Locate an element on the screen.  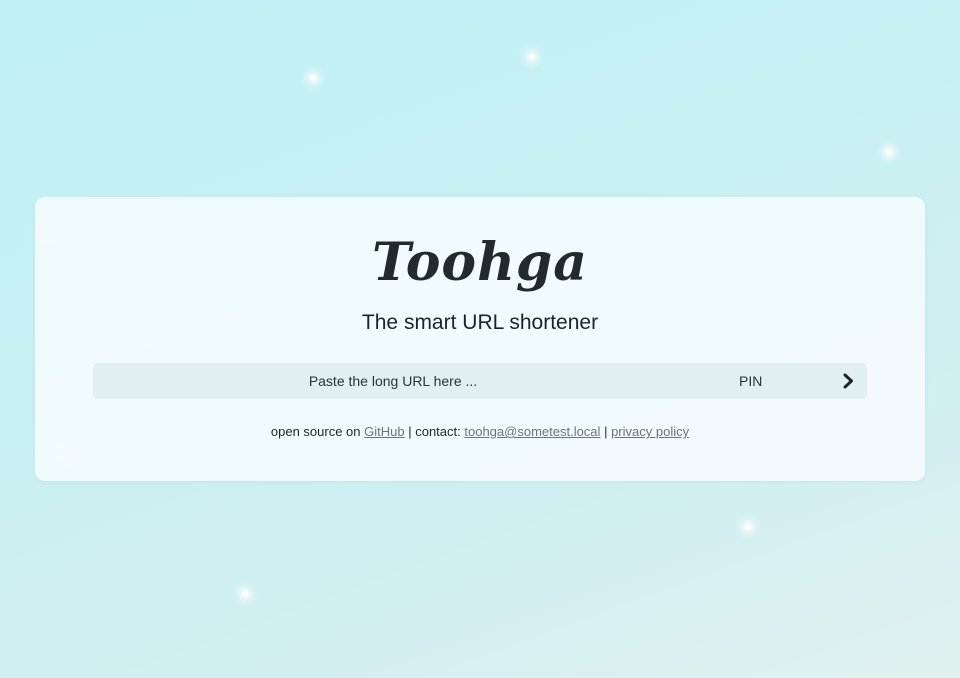
shorten-form is located at coordinates (480, 381).